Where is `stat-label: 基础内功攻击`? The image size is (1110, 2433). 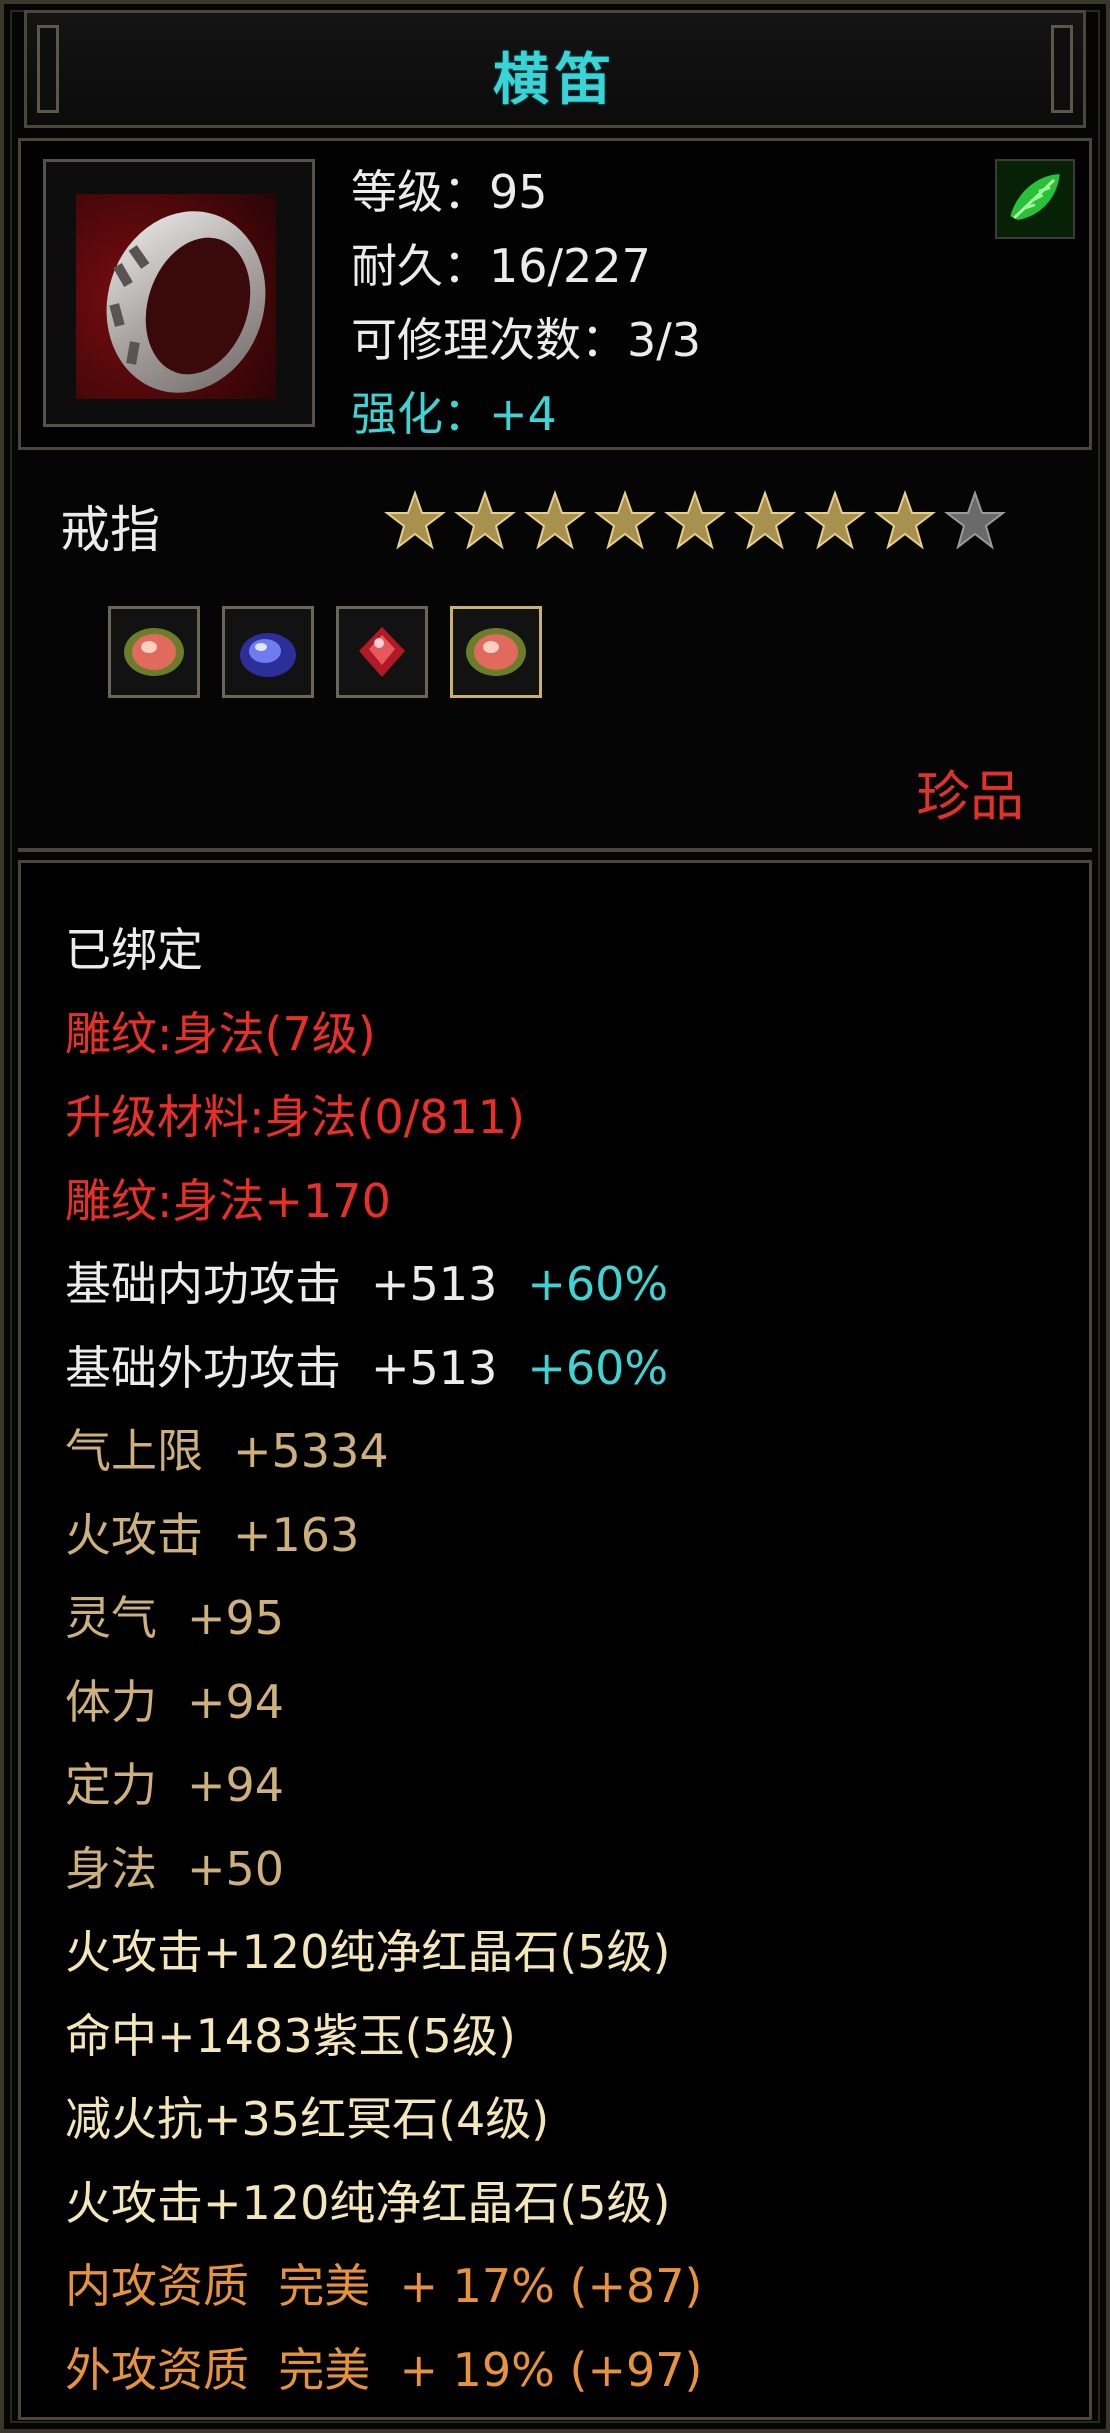
stat-label: 基础内功攻击 is located at coordinates (203, 1284).